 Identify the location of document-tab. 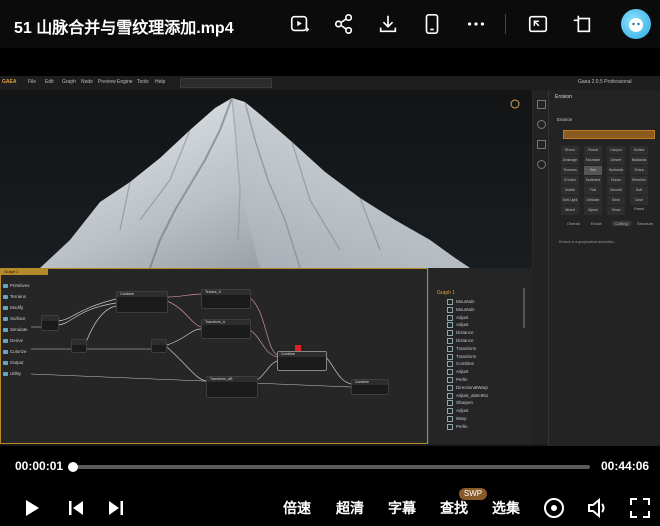
(226, 83).